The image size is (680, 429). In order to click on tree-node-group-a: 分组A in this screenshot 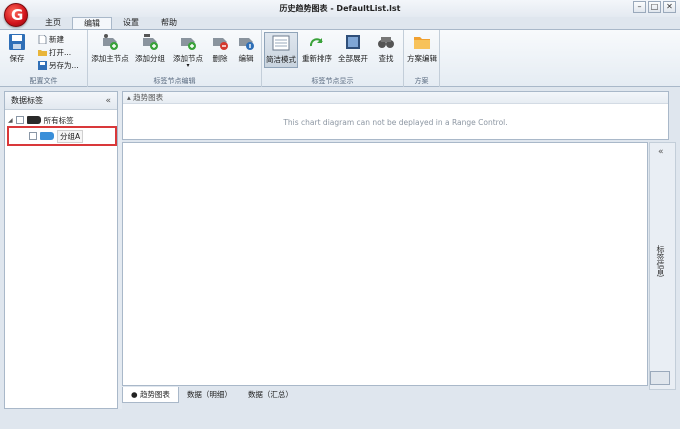, I will do `click(56, 136)`.